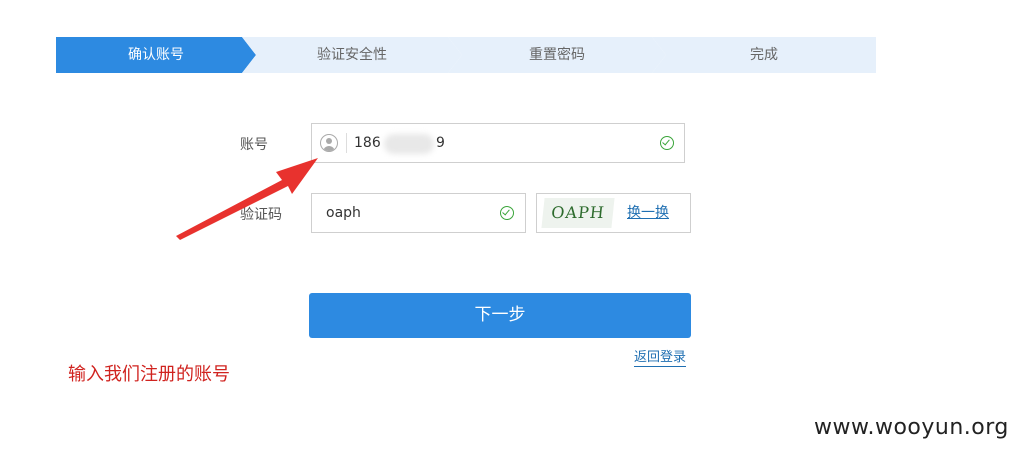  I want to click on captcha-input: oaph, so click(418, 213).